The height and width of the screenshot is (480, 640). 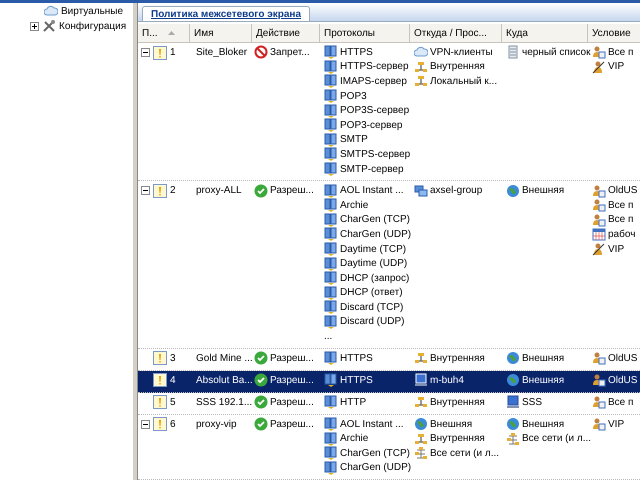 What do you see at coordinates (92, 11) in the screenshot?
I see `tree-item: Виртуальные` at bounding box center [92, 11].